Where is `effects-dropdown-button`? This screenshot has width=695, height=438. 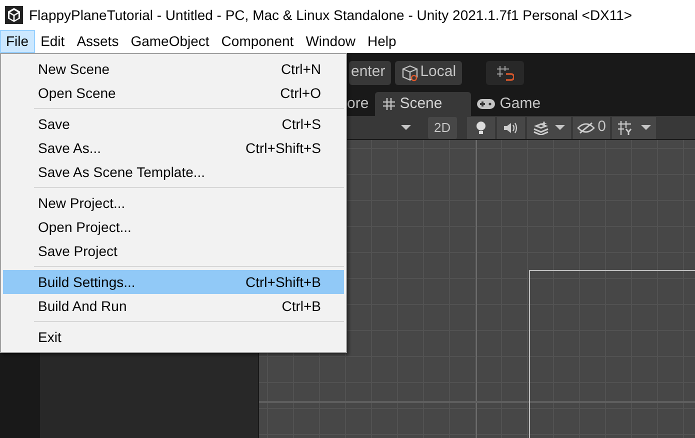
effects-dropdown-button is located at coordinates (548, 127).